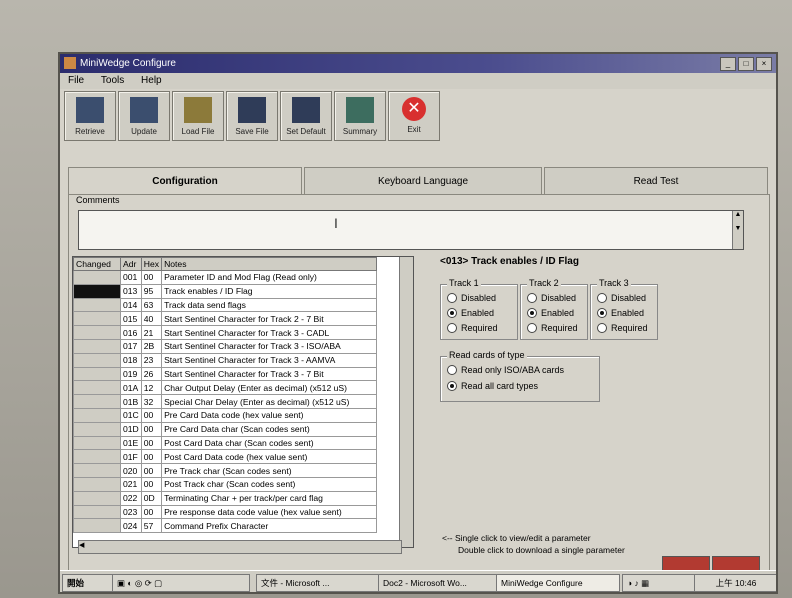 This screenshot has height=598, width=792. I want to click on adr-cell: 024, so click(131, 526).